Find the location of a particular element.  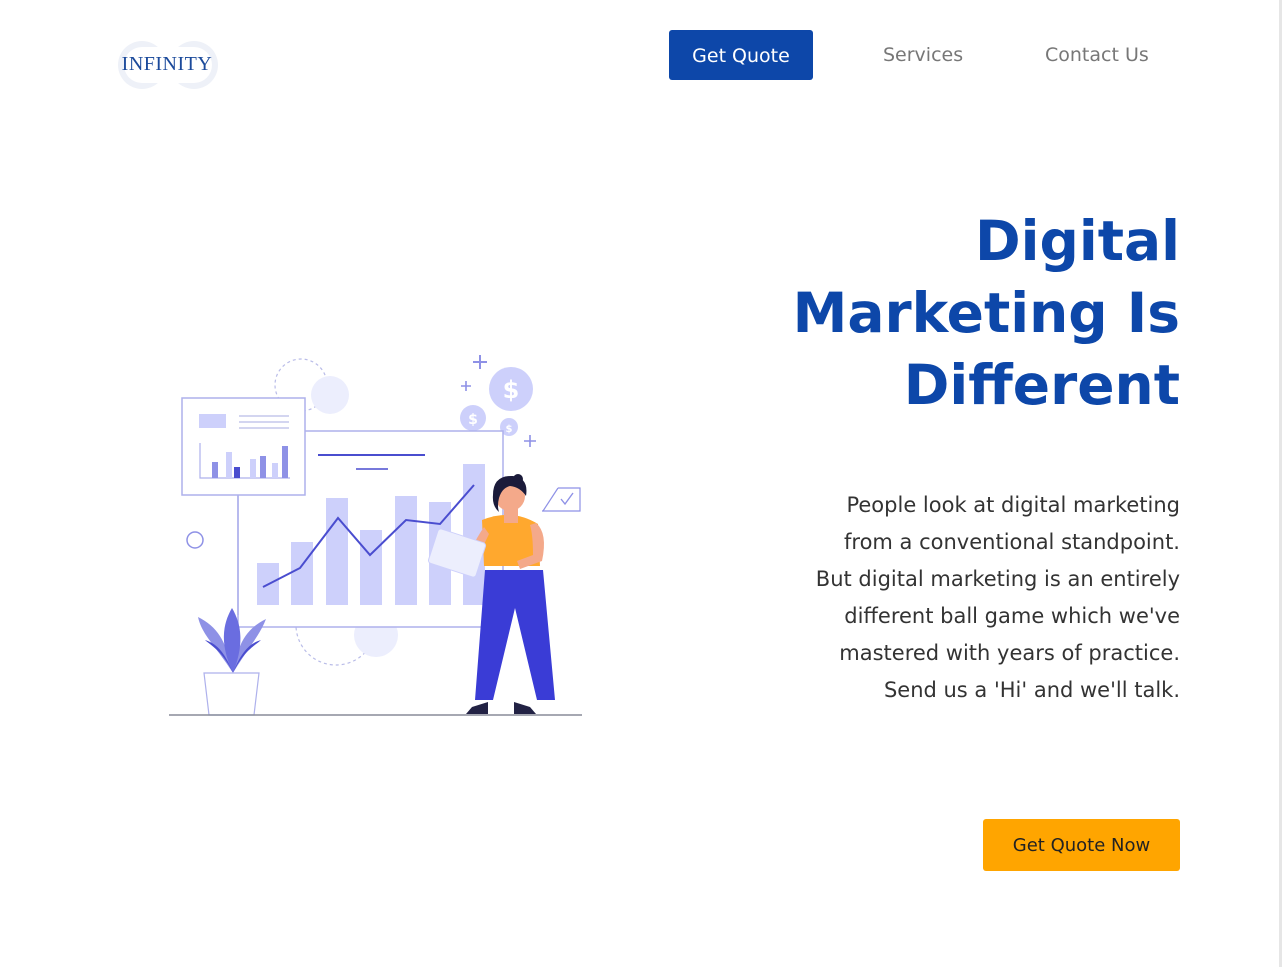

infinity-logo: INFINITY is located at coordinates (168, 65).